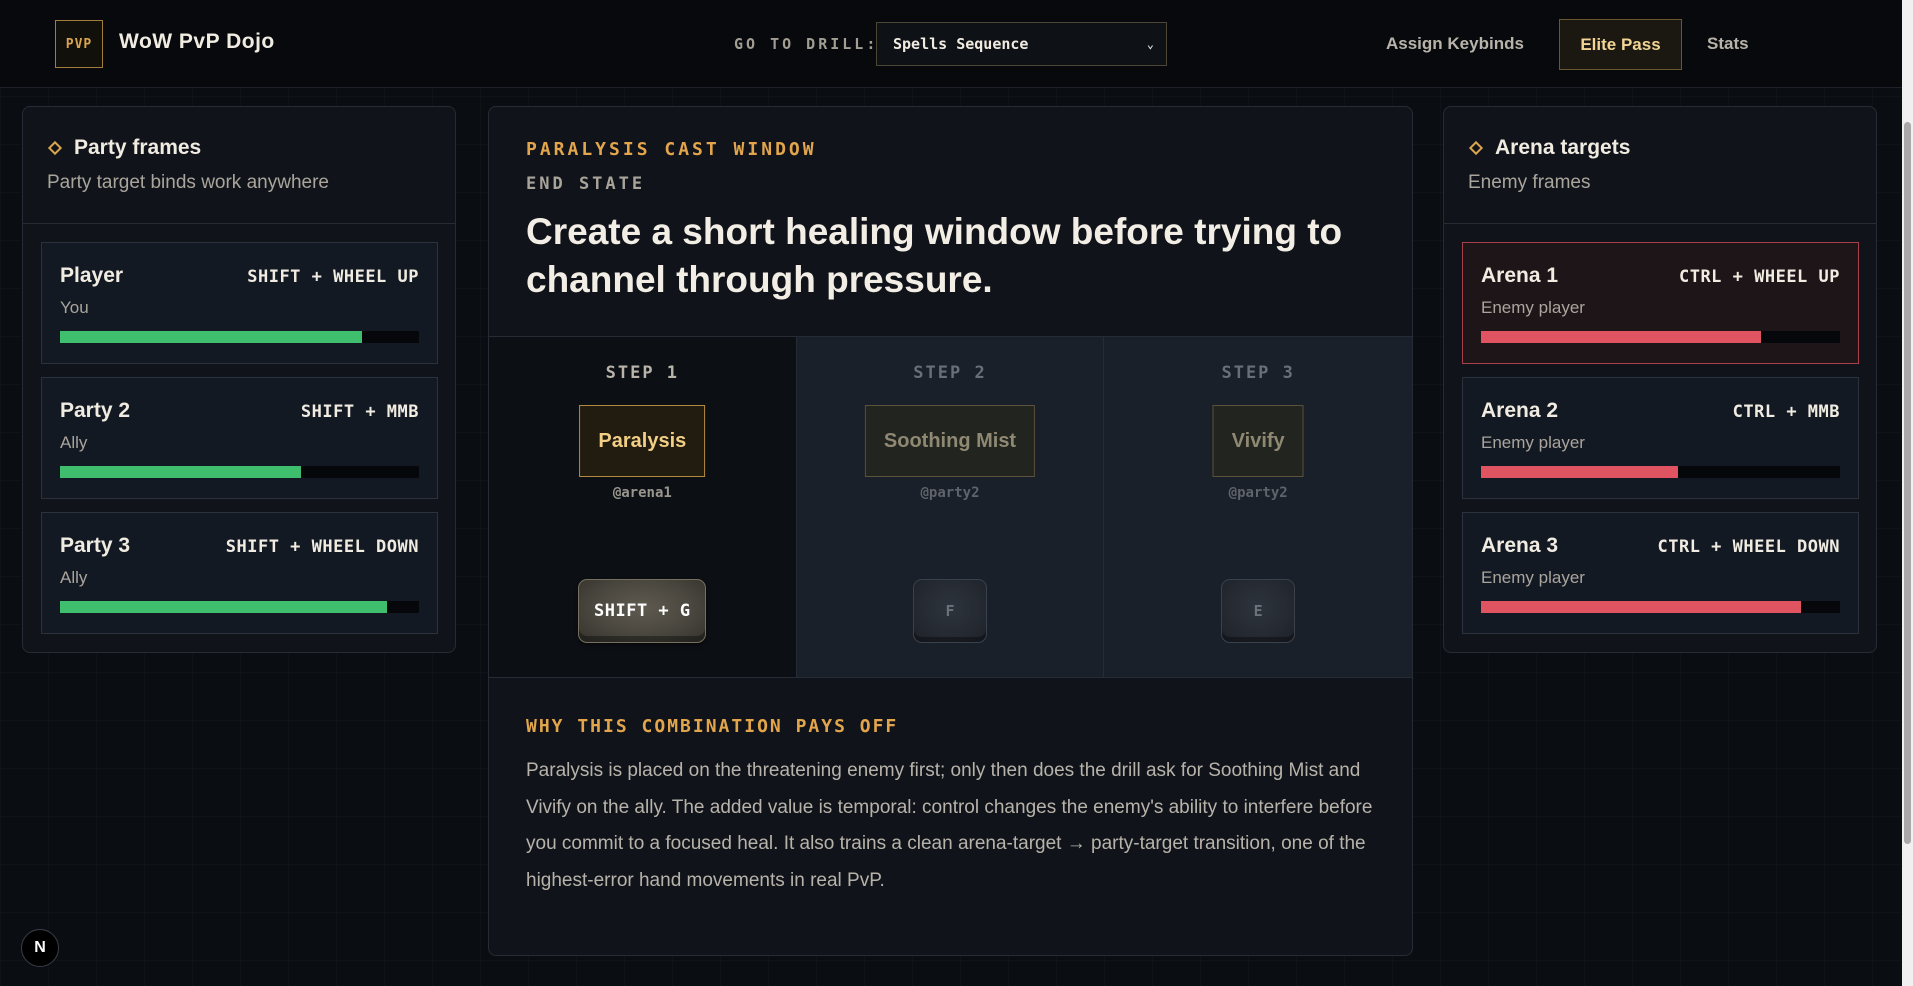  I want to click on unit-keybind: SHIFT + MMB, so click(359, 412).